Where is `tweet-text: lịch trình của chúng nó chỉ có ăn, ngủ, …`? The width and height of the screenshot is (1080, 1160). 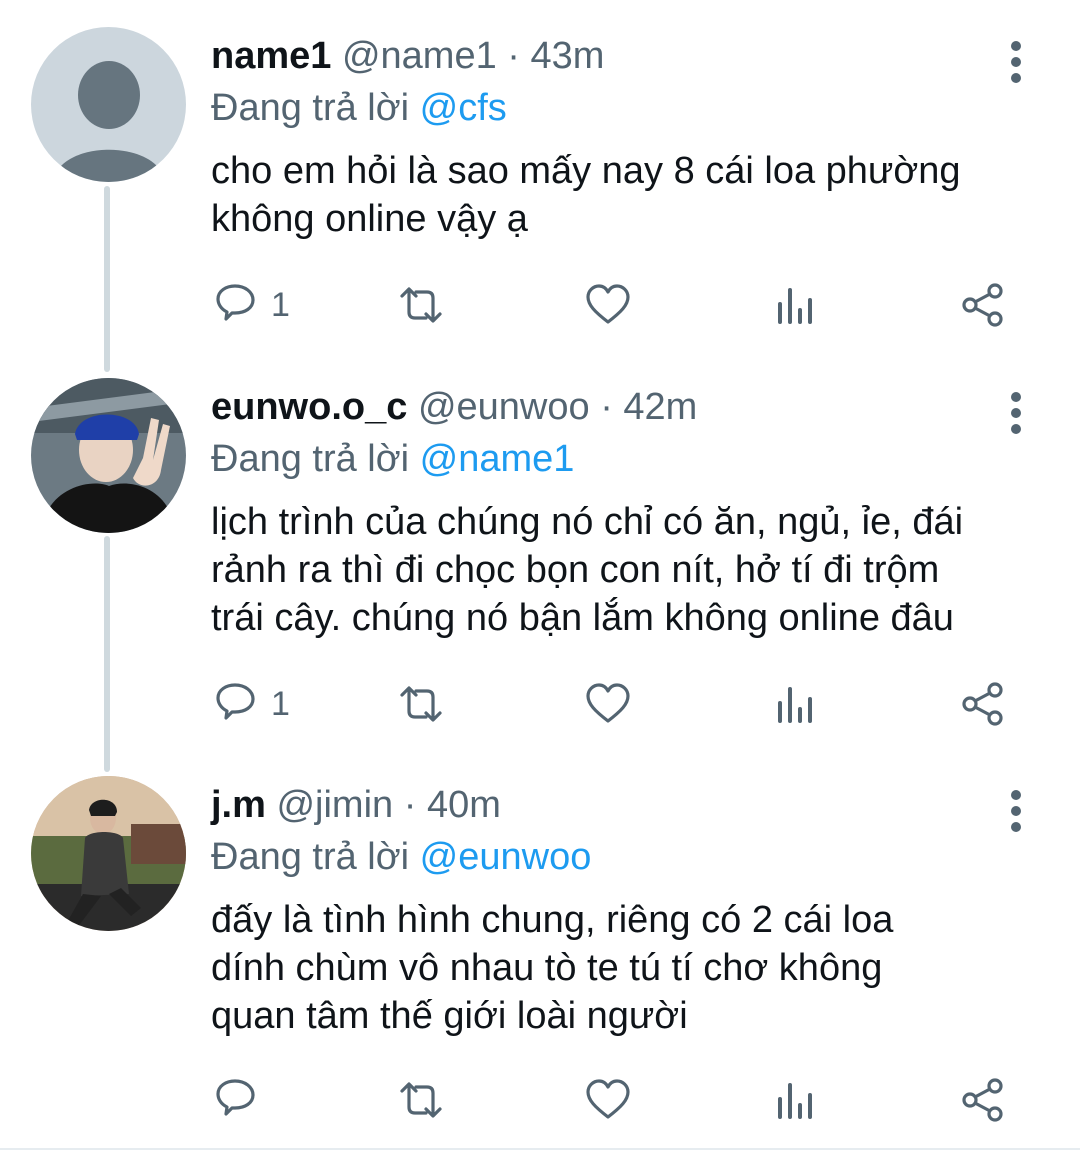 tweet-text: lịch trình của chúng nó chỉ có ăn, ngủ, … is located at coordinates (631, 570).